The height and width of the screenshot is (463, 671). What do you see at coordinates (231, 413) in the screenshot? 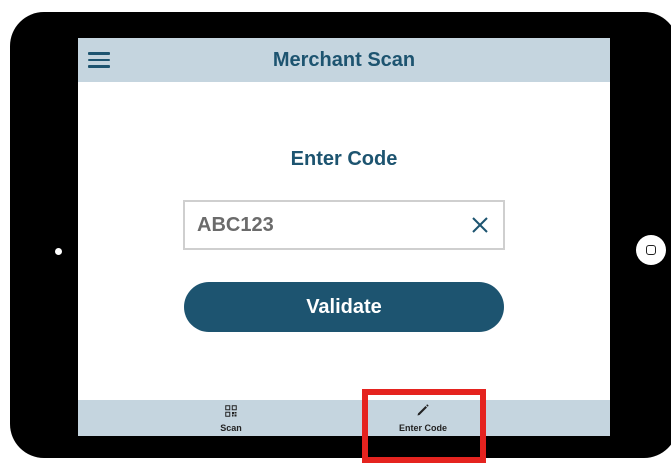
I see `qr-code-icon` at bounding box center [231, 413].